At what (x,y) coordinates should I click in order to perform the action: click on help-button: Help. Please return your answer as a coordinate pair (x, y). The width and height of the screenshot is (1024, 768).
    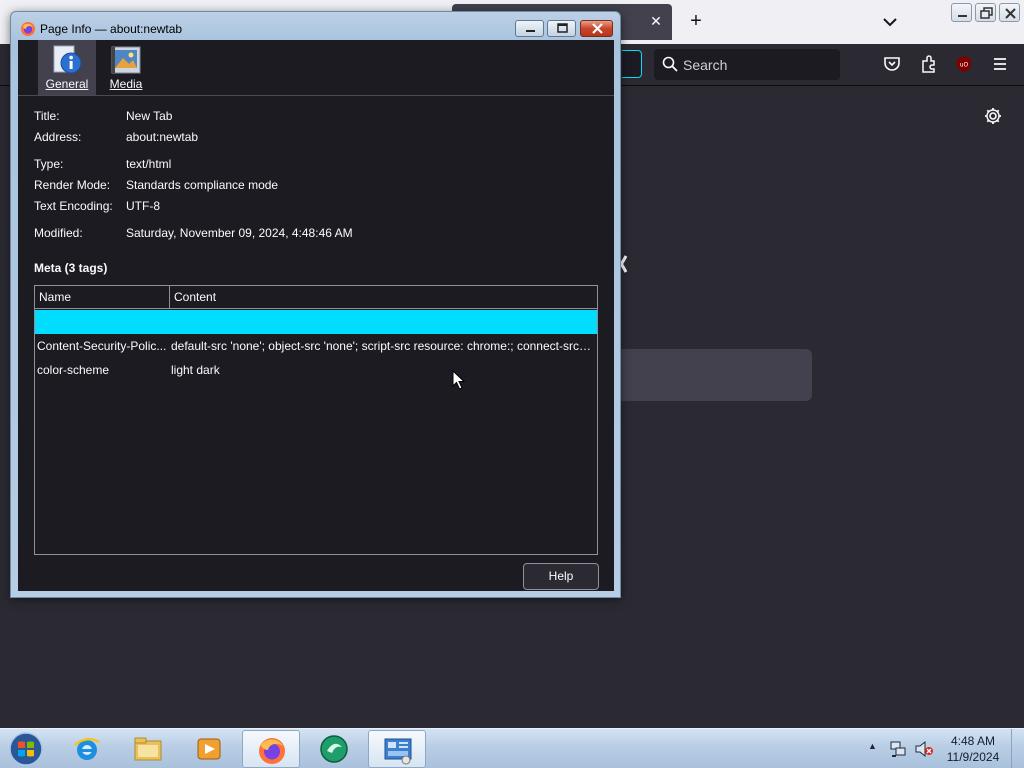
    Looking at the image, I should click on (561, 576).